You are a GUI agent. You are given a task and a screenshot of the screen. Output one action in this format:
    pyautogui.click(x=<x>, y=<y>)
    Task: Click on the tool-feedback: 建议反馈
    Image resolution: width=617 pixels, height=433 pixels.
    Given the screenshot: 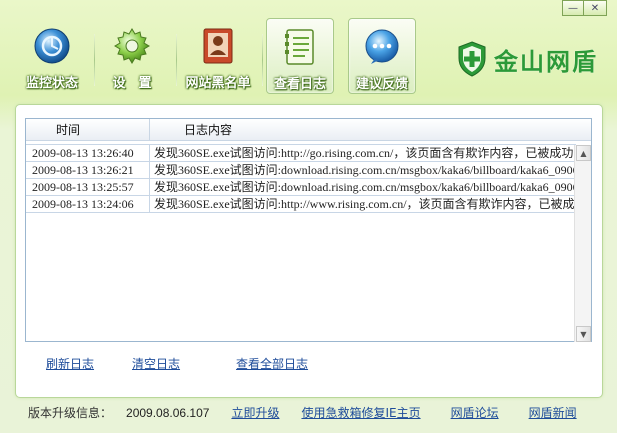 What is the action you would take?
    pyautogui.click(x=382, y=56)
    